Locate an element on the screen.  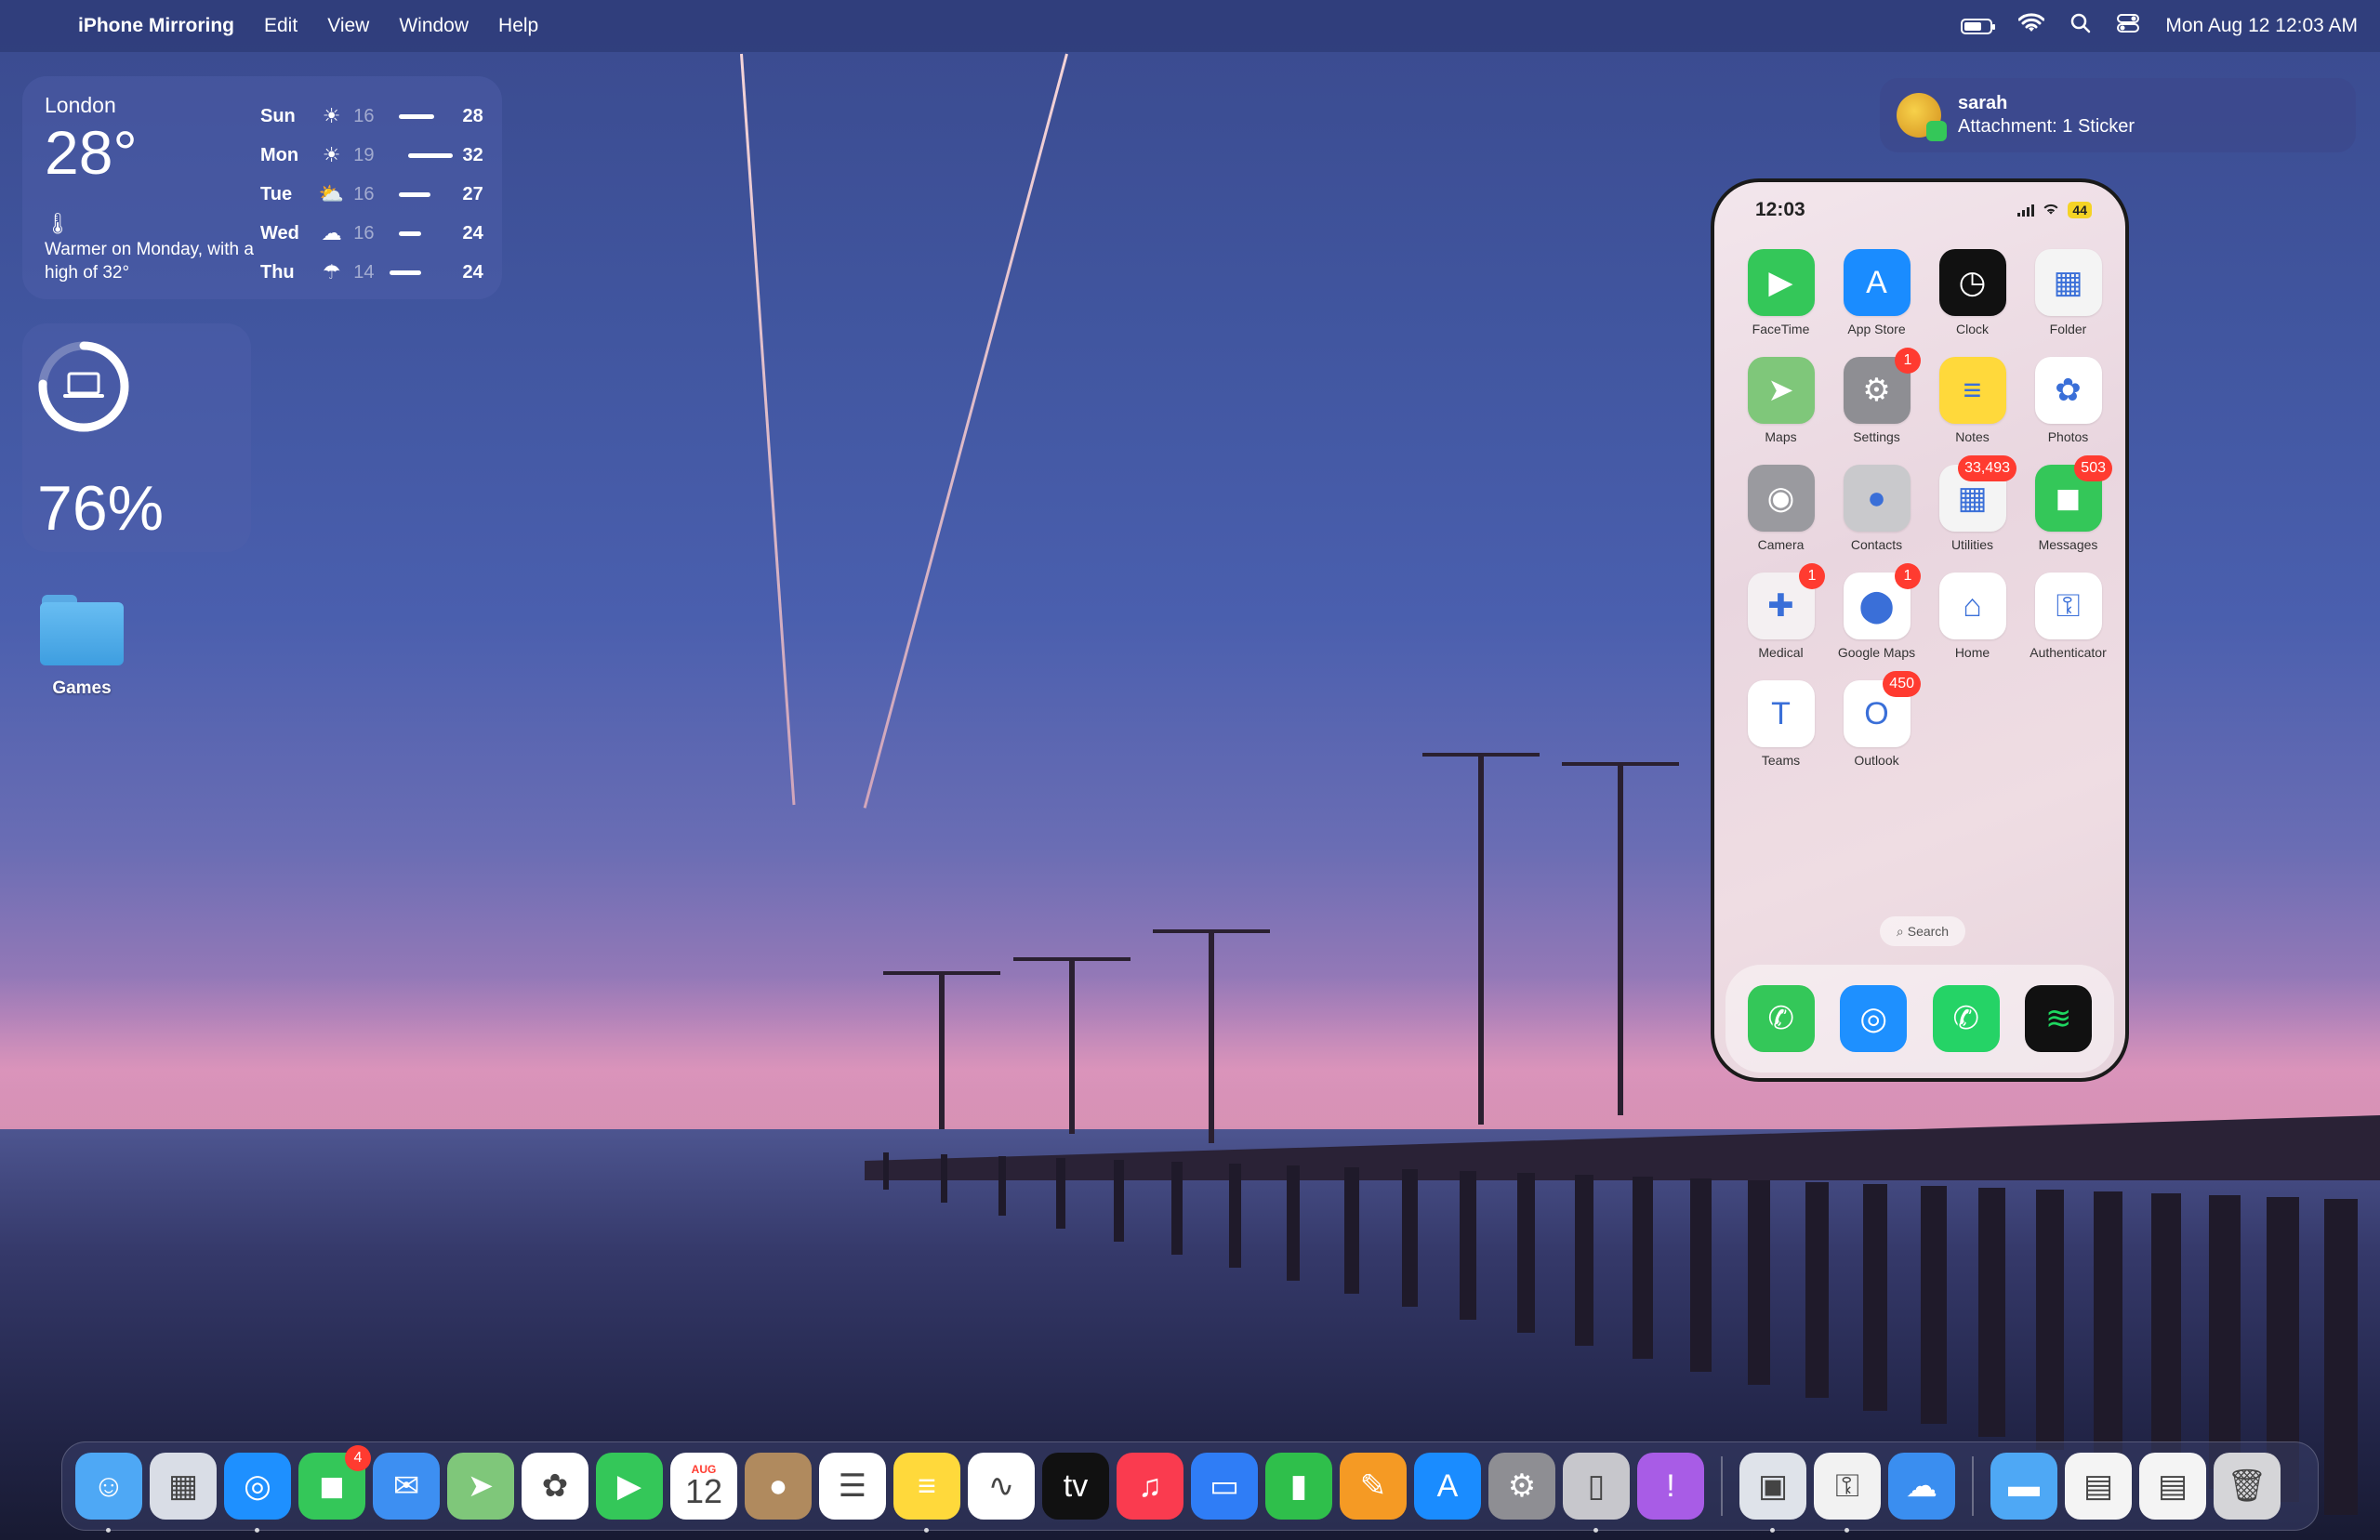
phone-icon: ✆ is located at coordinates (1781, 1018).